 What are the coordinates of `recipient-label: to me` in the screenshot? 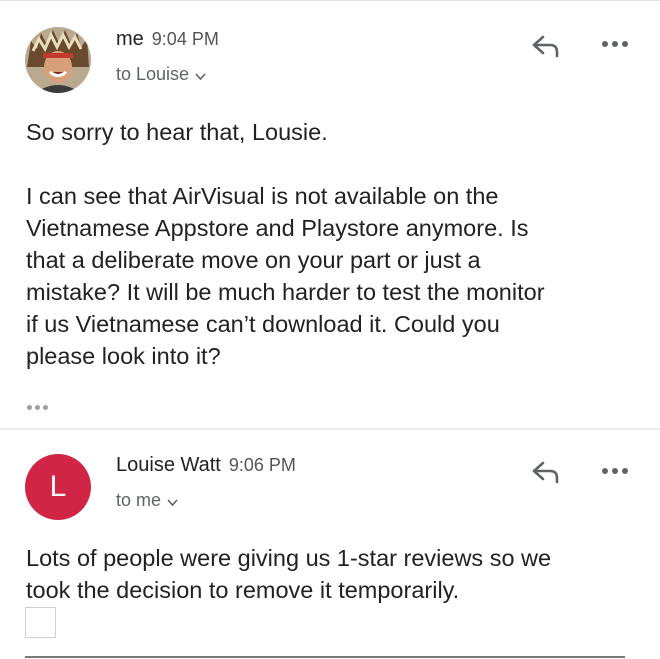 It's located at (139, 500).